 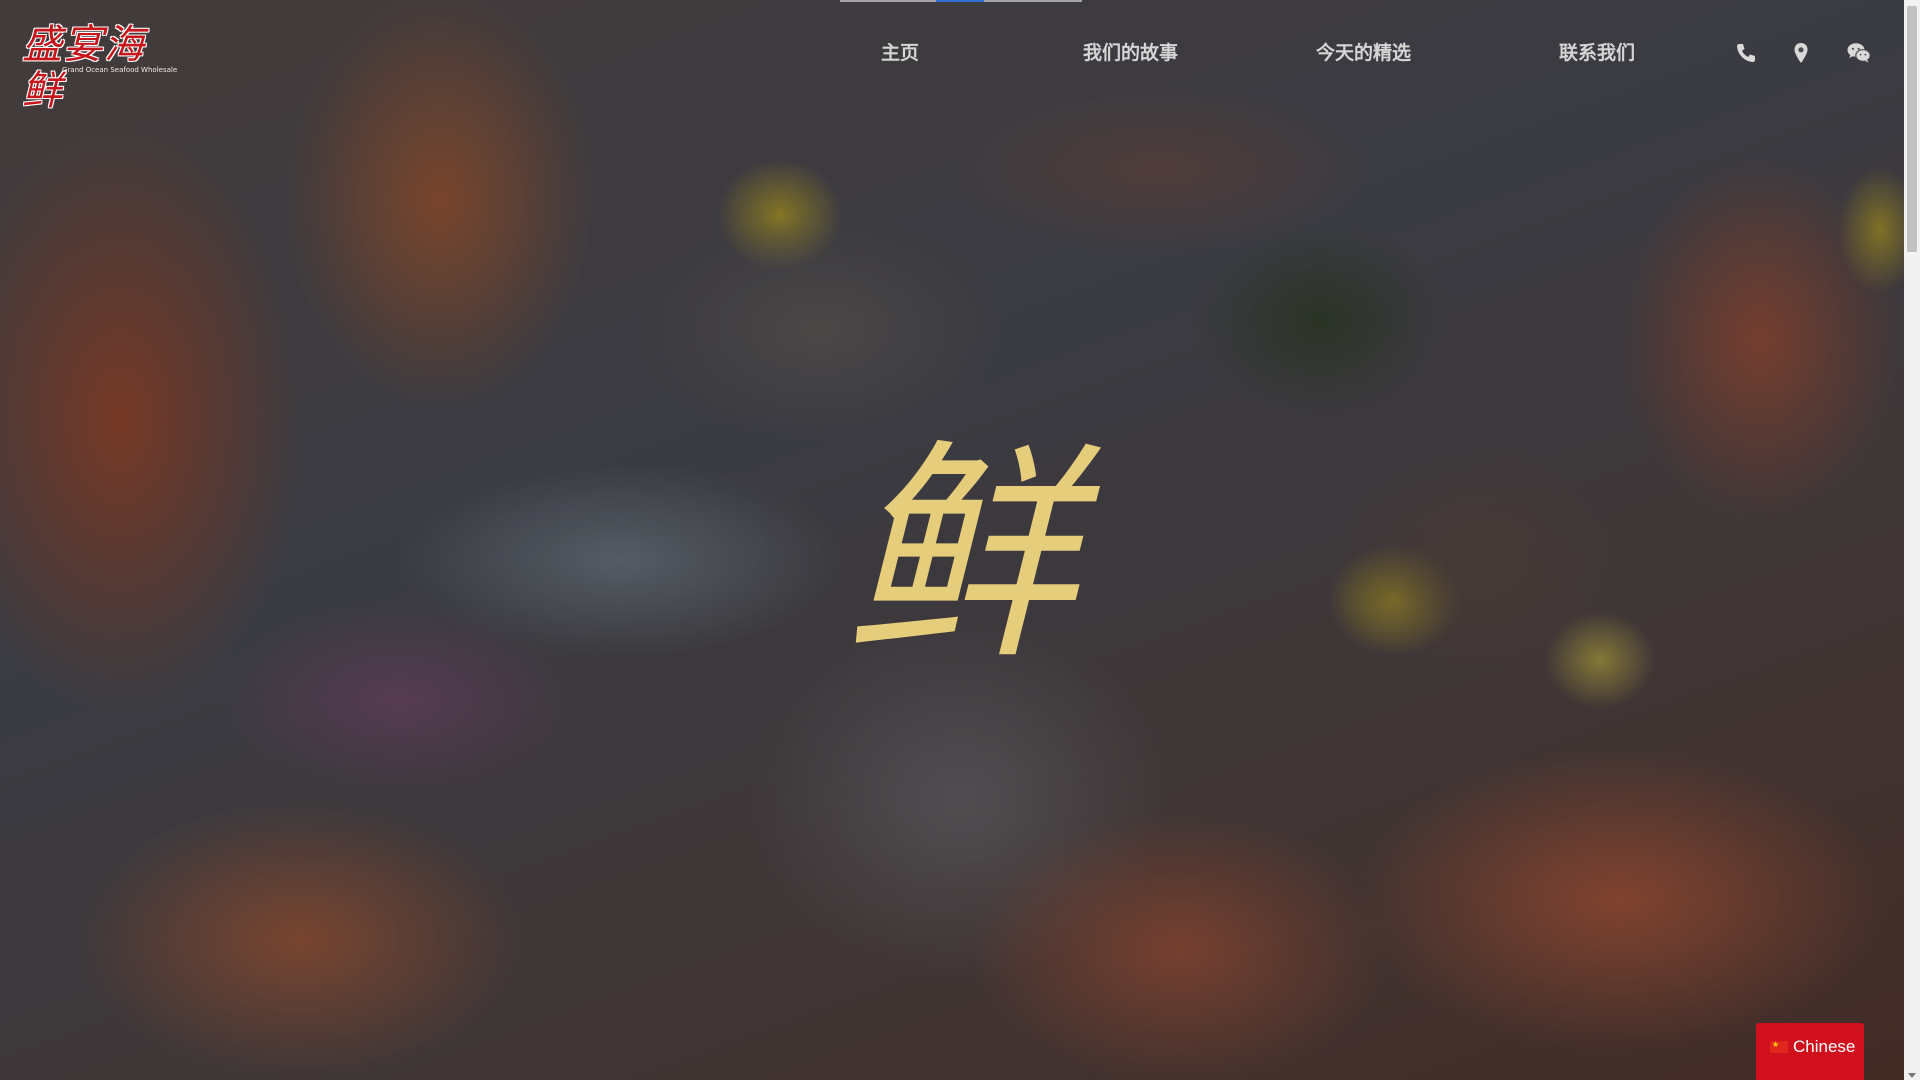 I want to click on page-scrollbar, so click(x=1912, y=540).